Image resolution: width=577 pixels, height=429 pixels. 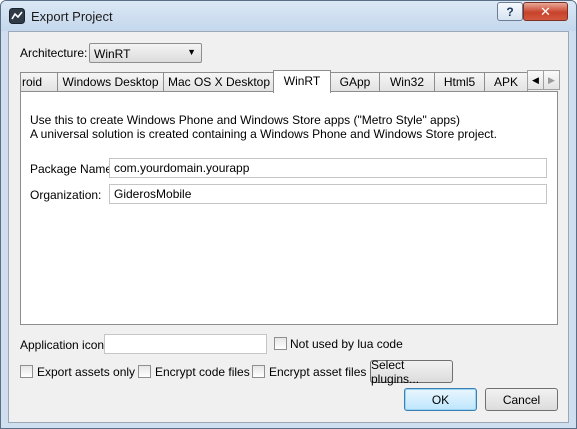 I want to click on encrypt-asset-files-label: Encrypt asset files, so click(x=318, y=372).